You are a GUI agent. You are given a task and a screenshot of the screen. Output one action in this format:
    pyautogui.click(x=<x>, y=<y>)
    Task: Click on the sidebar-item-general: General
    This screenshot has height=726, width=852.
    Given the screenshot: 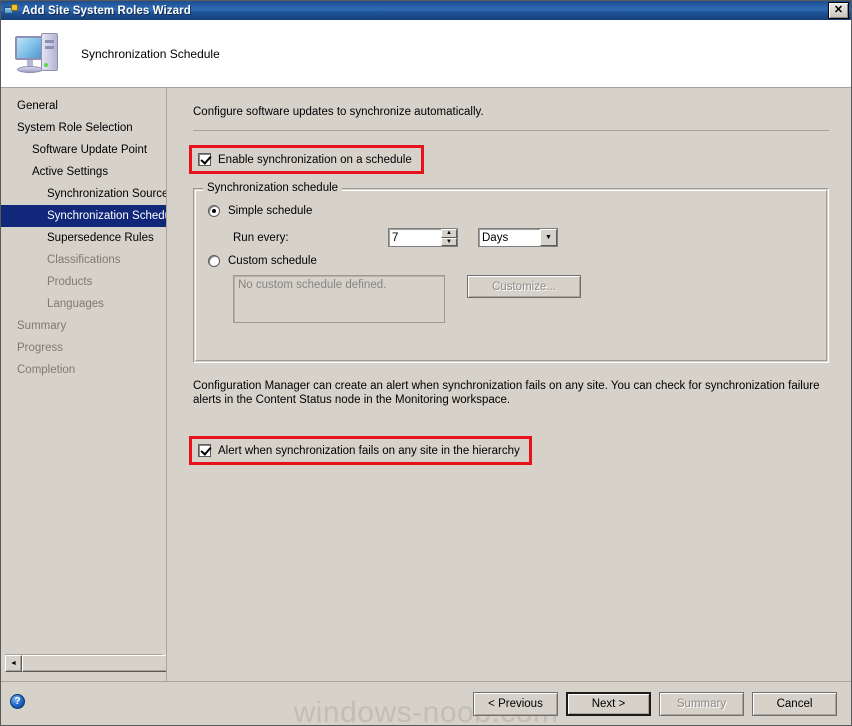 What is the action you would take?
    pyautogui.click(x=83, y=106)
    